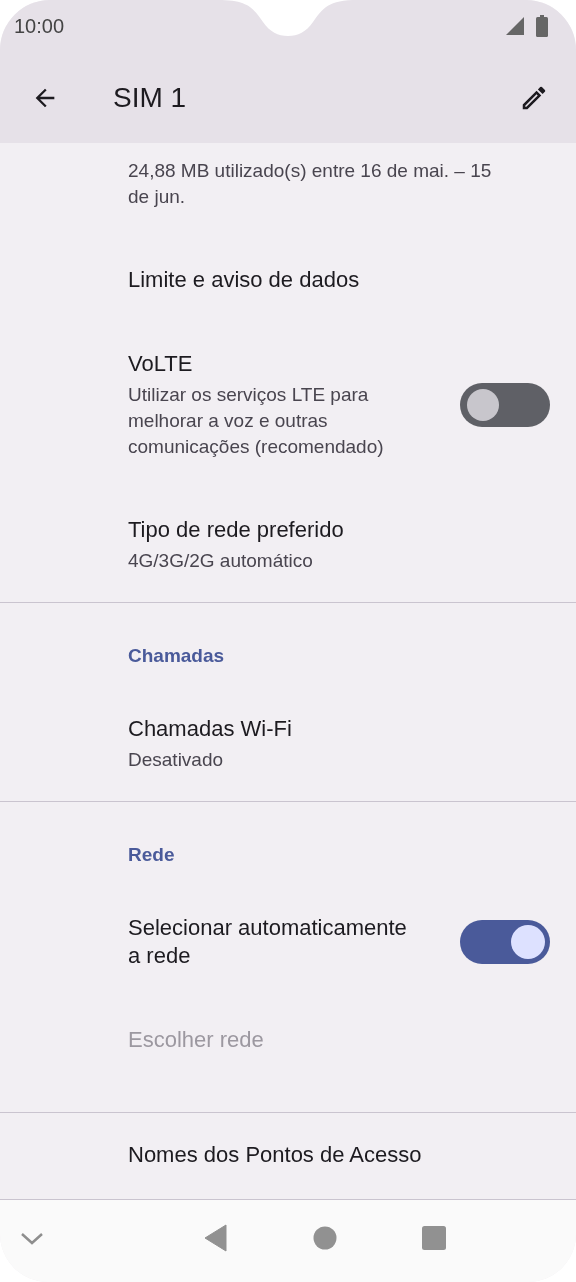 The height and width of the screenshot is (1282, 576). I want to click on home-button, so click(325, 1238).